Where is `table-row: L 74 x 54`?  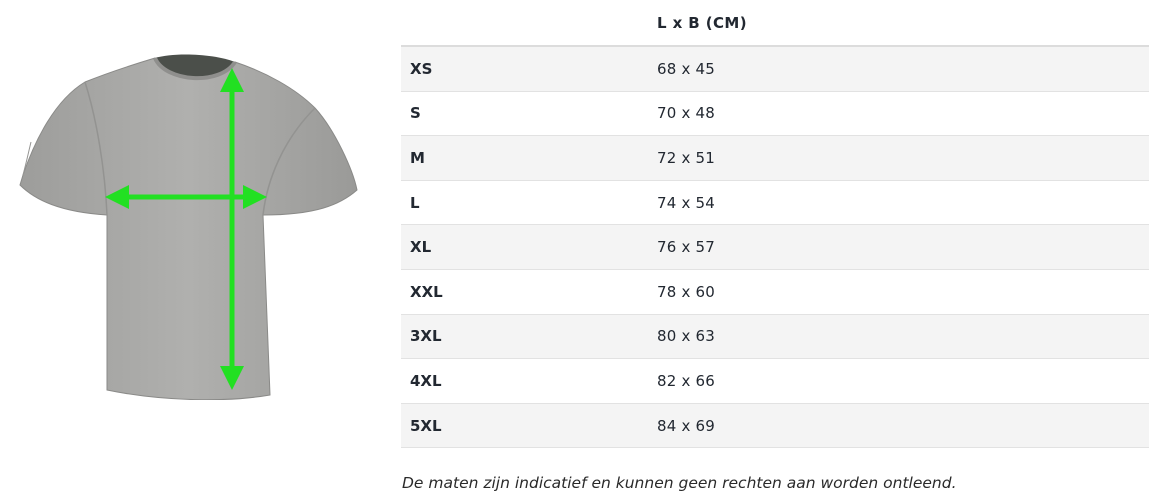
table-row: L 74 x 54 is located at coordinates (775, 203).